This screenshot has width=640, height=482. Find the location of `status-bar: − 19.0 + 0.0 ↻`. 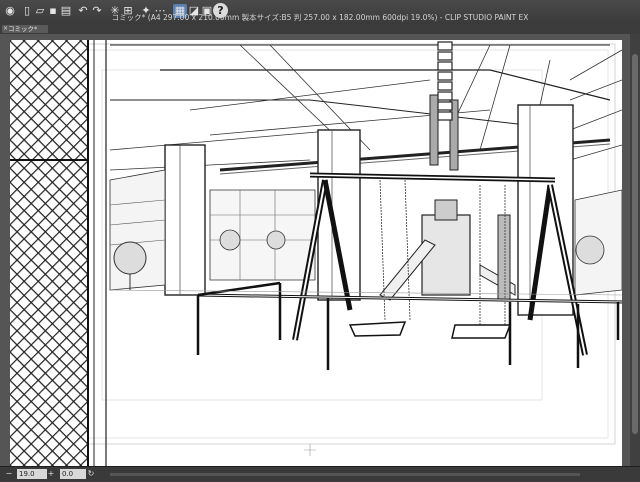

status-bar: − 19.0 + 0.0 ↻ is located at coordinates (320, 474).